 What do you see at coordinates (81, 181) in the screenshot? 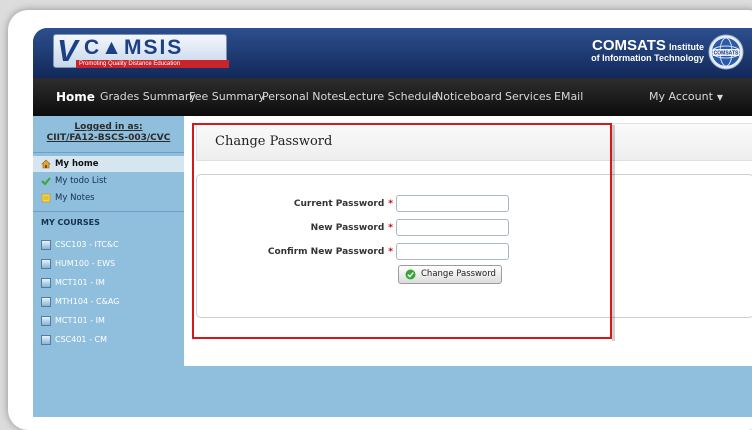
I see `sidebar-item-label: My todo List` at bounding box center [81, 181].